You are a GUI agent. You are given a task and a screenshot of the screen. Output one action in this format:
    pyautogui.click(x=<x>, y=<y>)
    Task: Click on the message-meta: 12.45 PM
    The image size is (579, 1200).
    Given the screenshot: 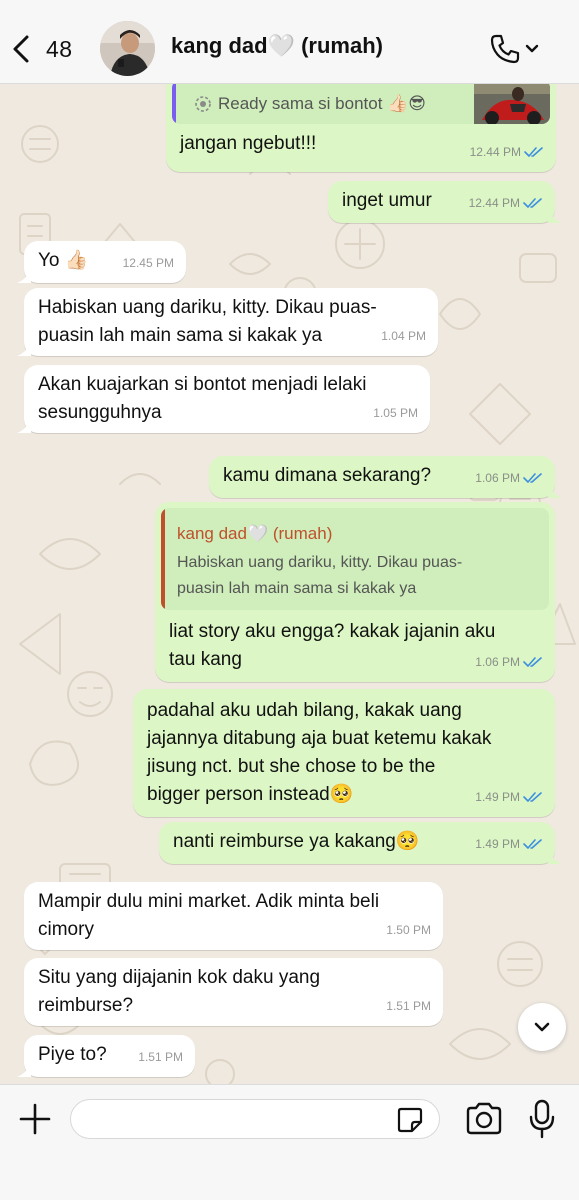 What is the action you would take?
    pyautogui.click(x=148, y=263)
    